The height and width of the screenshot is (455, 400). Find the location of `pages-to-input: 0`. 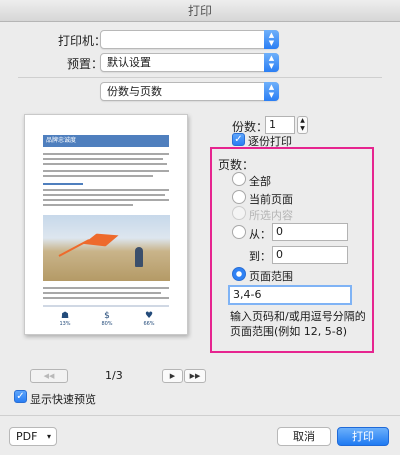

pages-to-input: 0 is located at coordinates (310, 255).